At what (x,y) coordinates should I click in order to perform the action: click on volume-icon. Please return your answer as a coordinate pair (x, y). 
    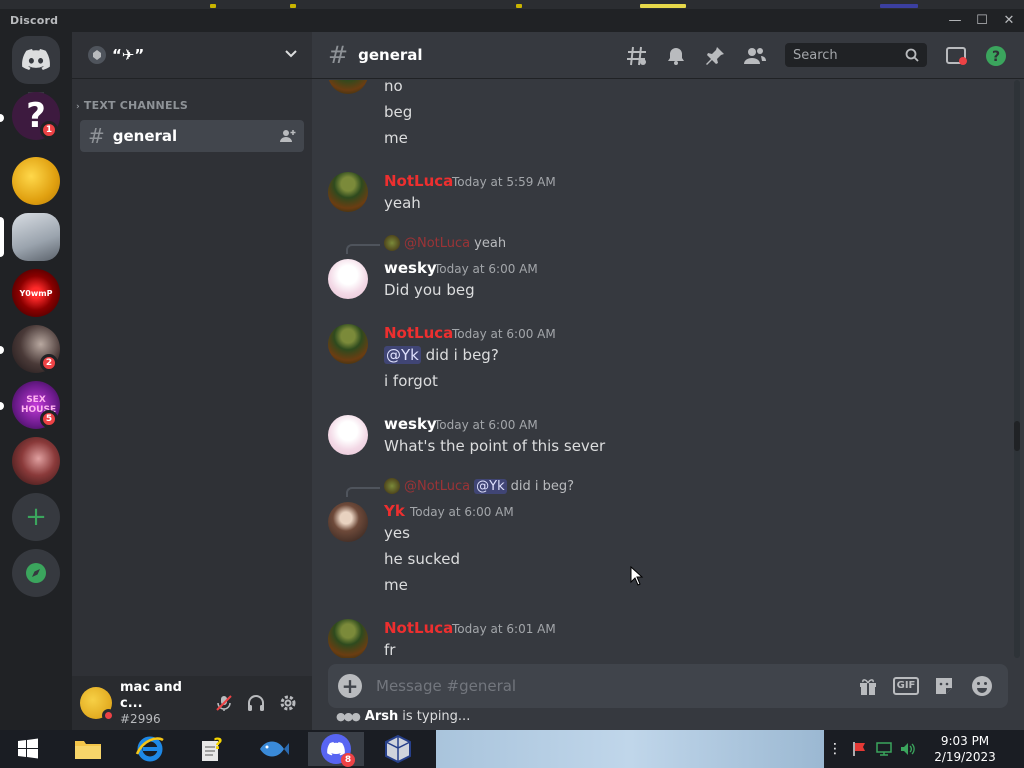
    Looking at the image, I should click on (908, 749).